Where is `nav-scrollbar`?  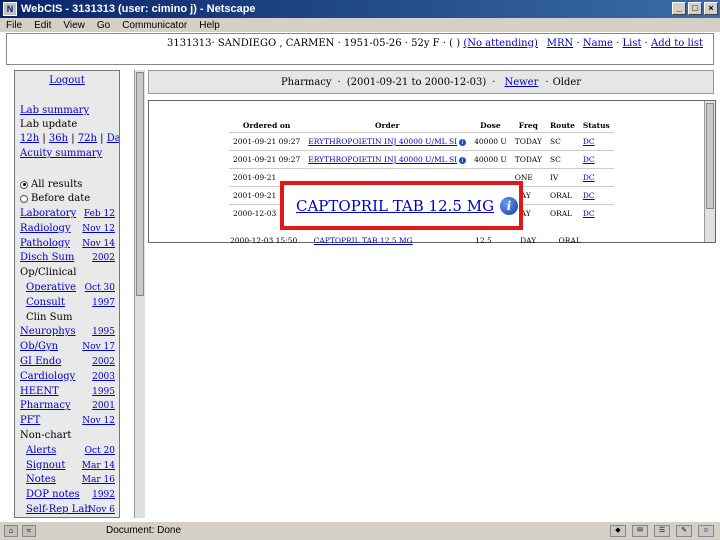
nav-scrollbar is located at coordinates (139, 294).